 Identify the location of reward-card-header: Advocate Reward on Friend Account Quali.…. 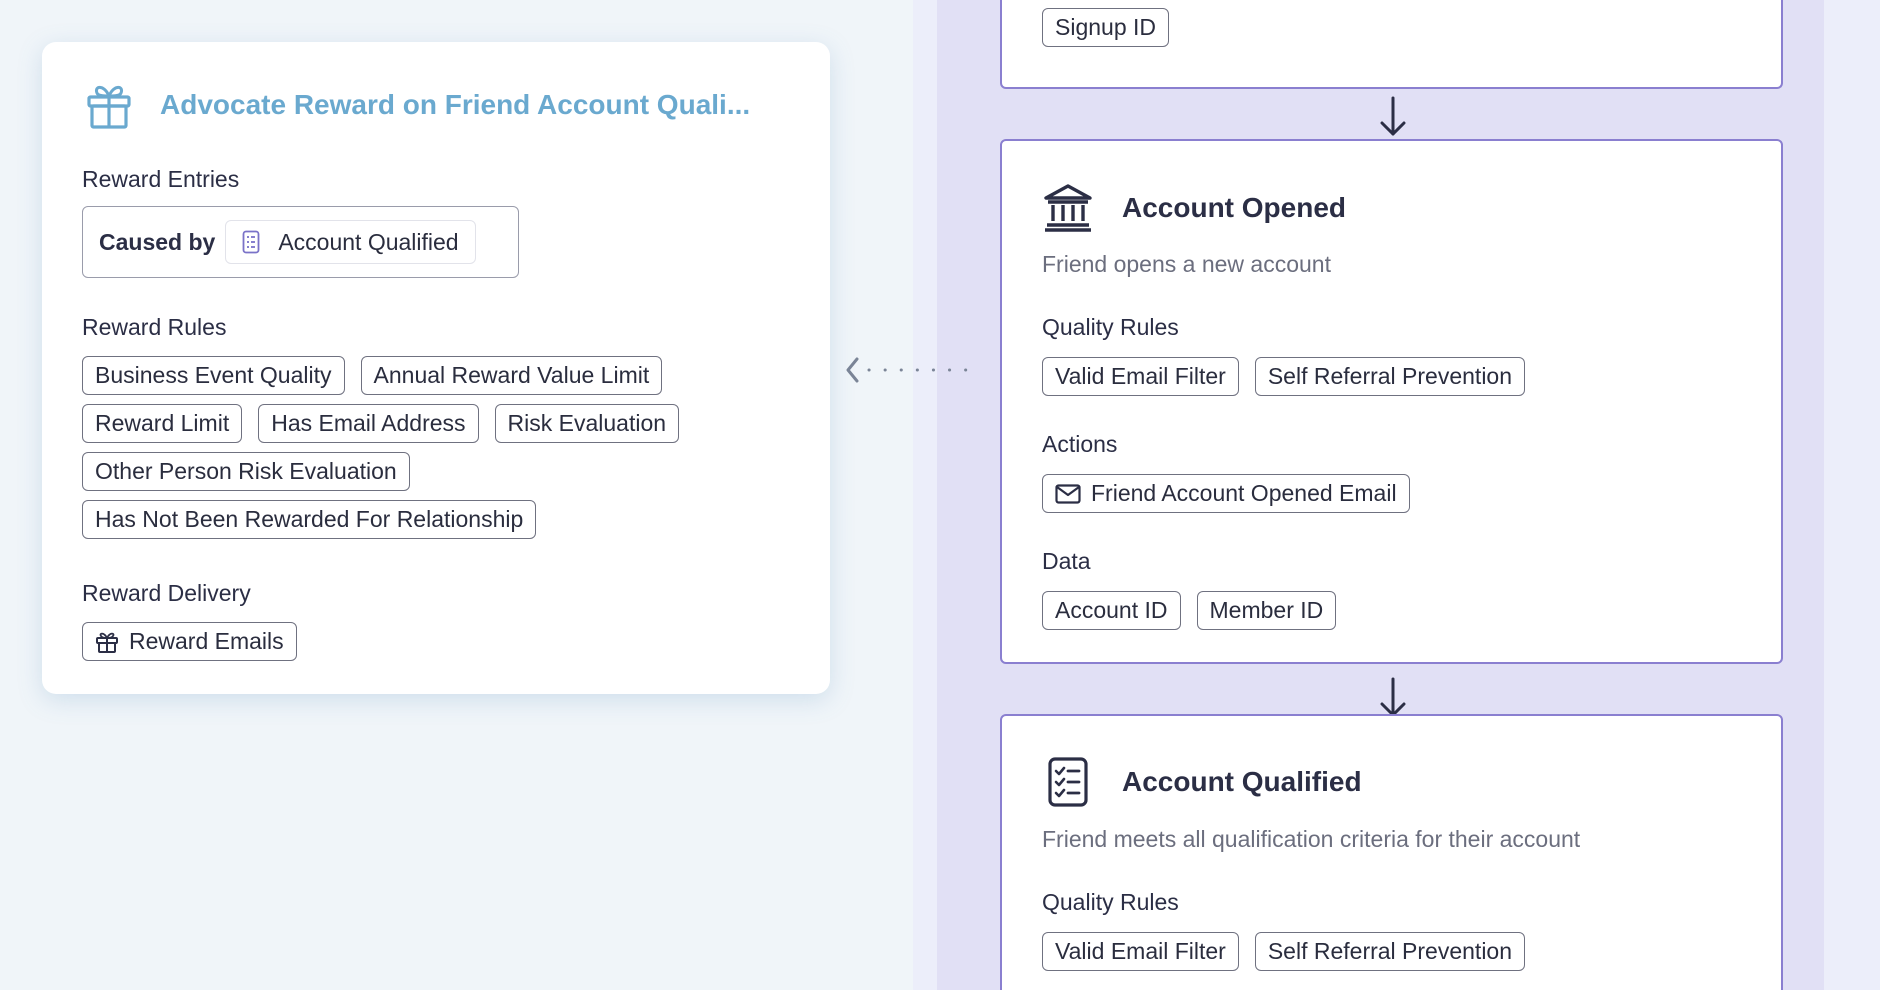
(432, 105).